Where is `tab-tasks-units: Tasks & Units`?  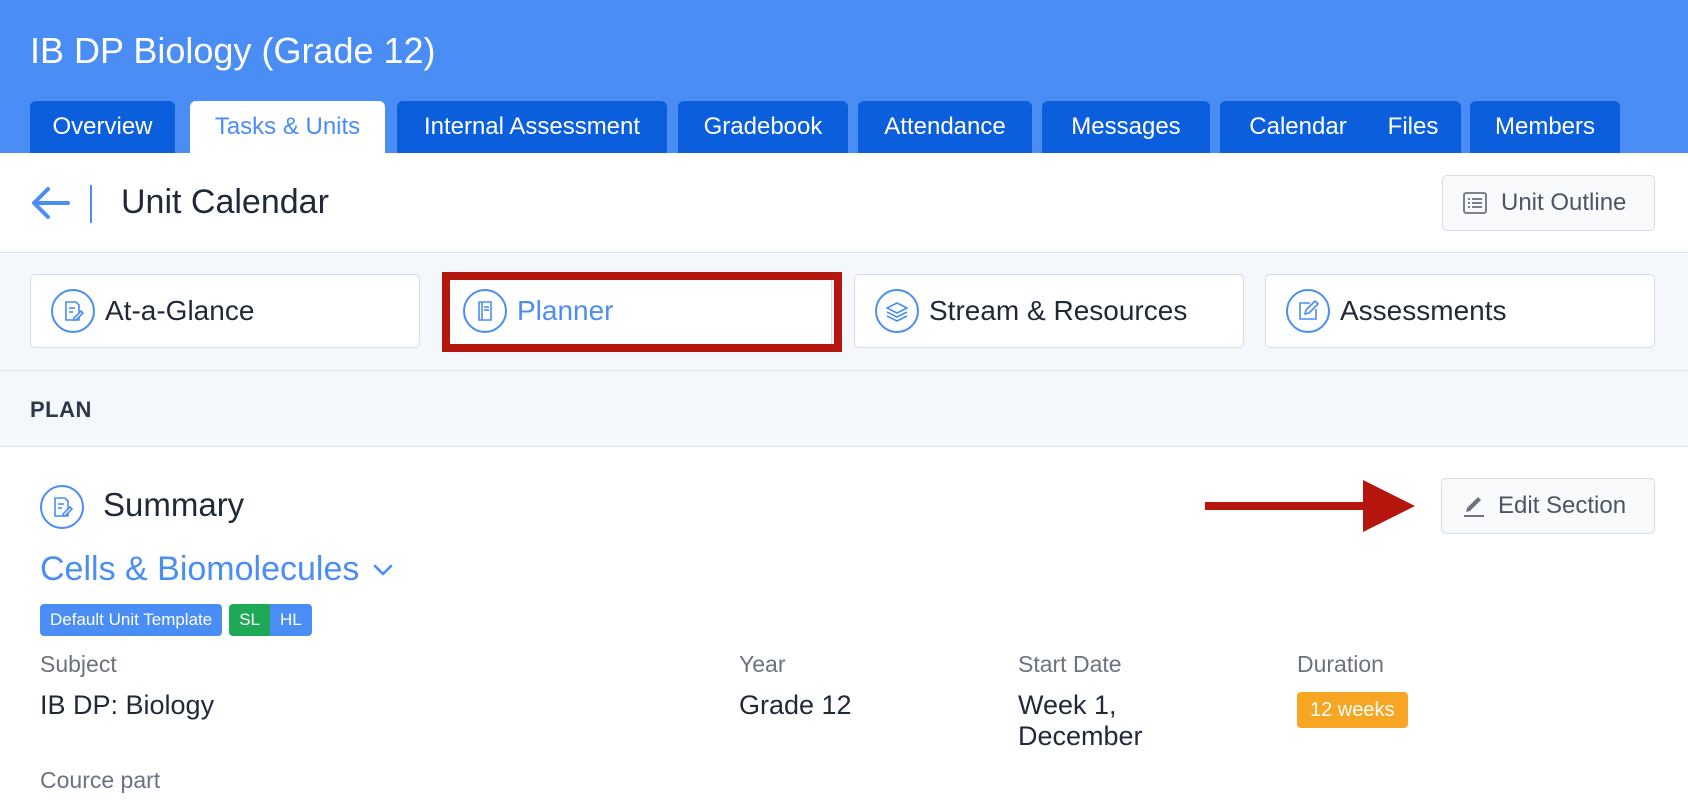
tab-tasks-units: Tasks & Units is located at coordinates (287, 127).